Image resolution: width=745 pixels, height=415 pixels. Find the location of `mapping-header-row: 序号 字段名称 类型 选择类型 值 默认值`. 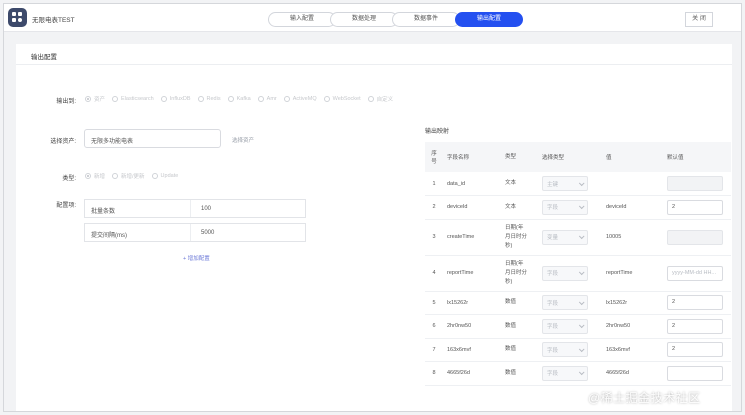

mapping-header-row: 序号 字段名称 类型 选择类型 值 默认值 is located at coordinates (578, 157).